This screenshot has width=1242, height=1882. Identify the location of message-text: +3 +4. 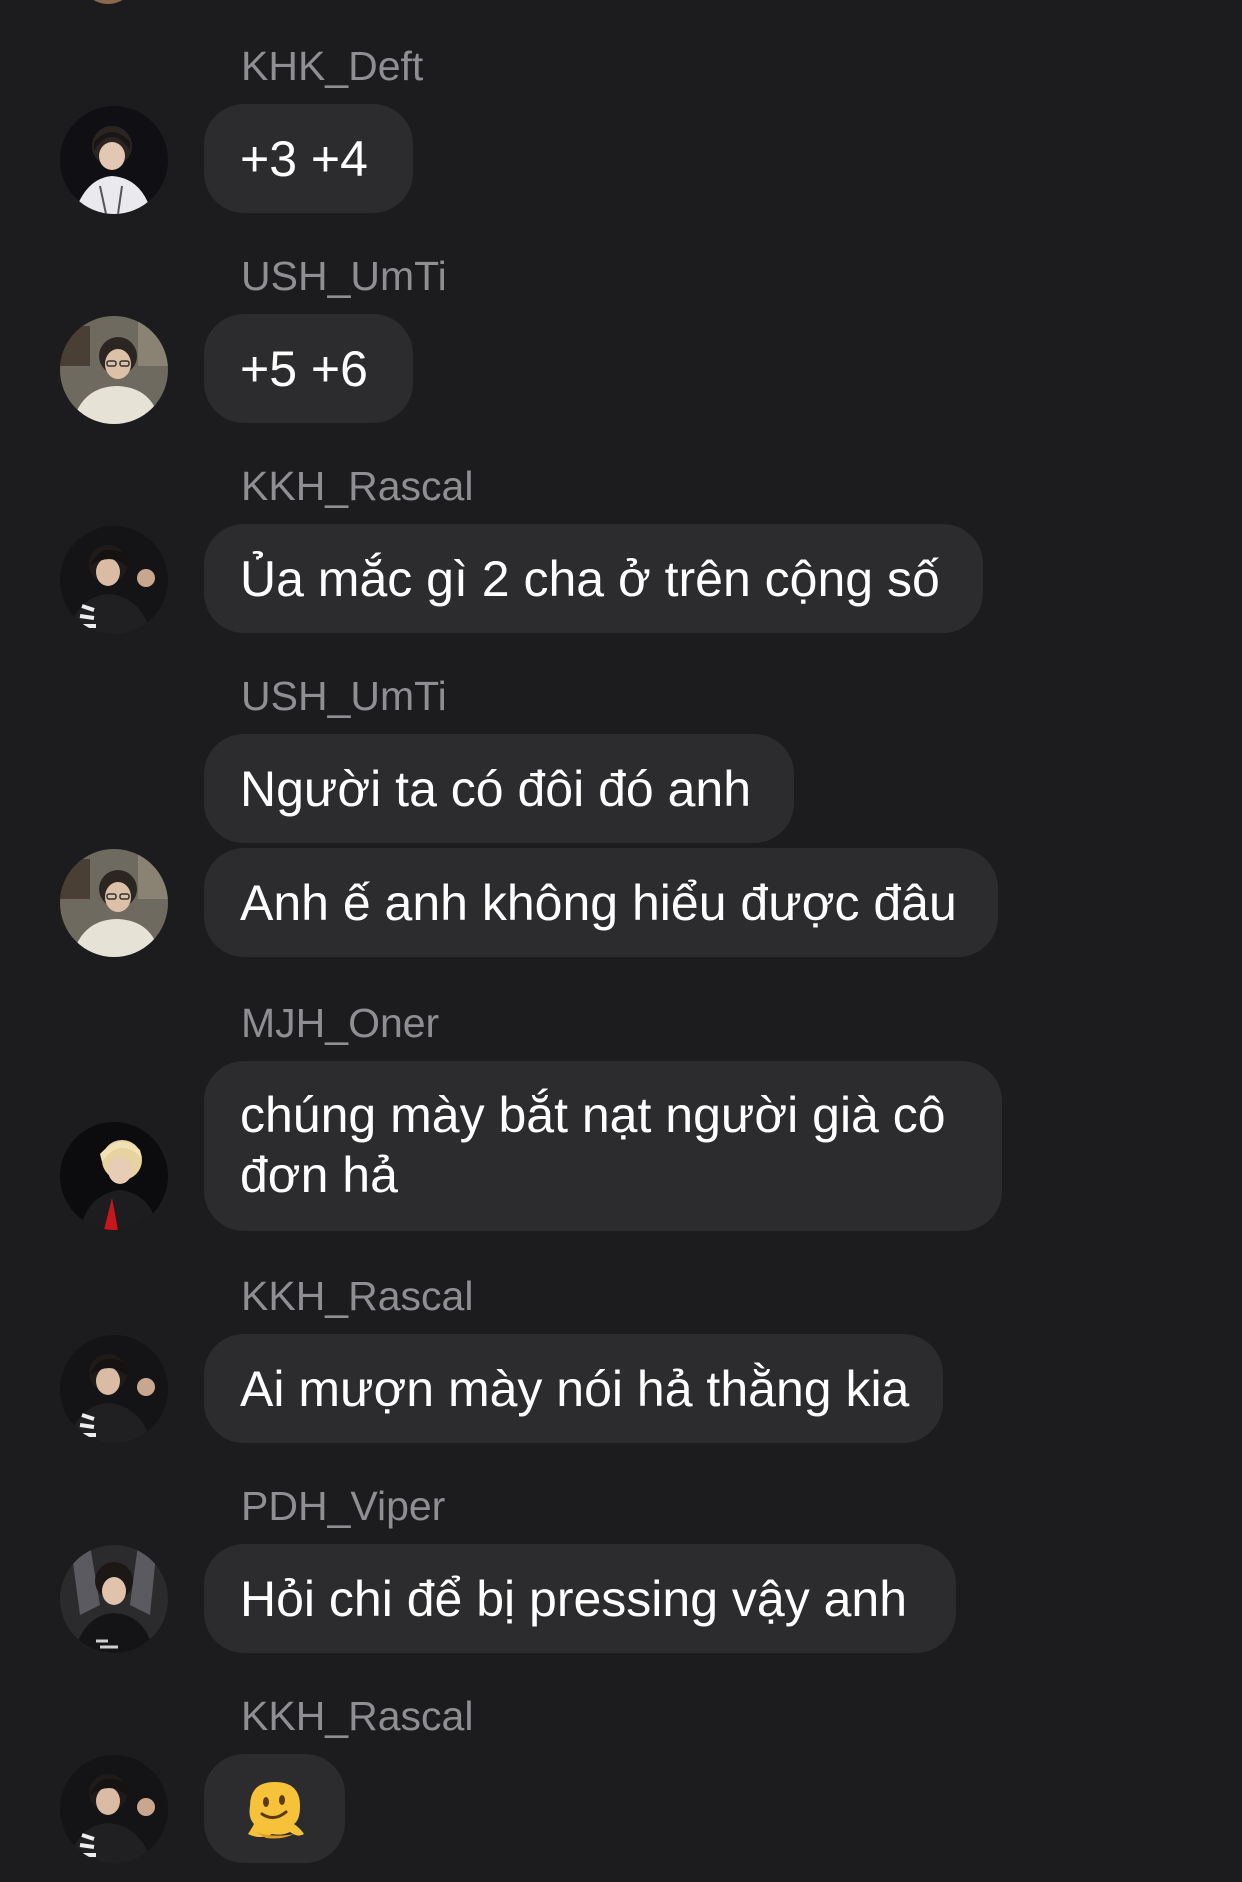
(304, 158).